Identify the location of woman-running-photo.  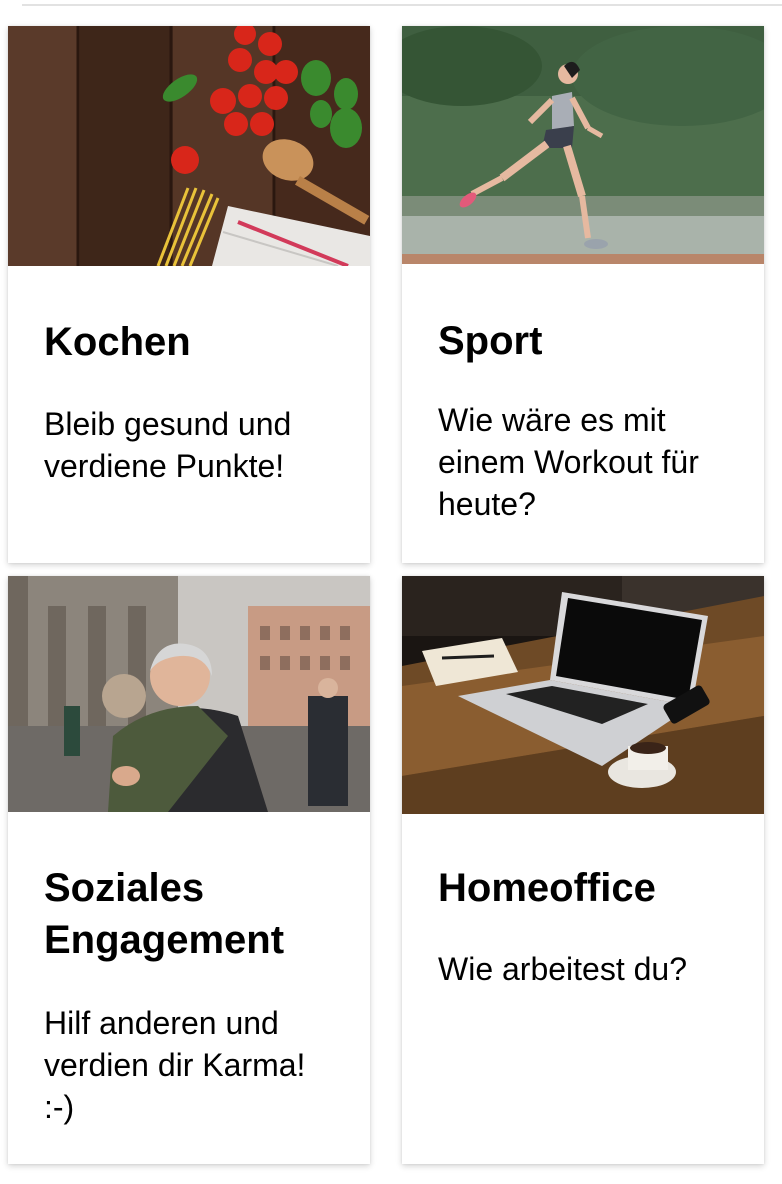
(583, 145).